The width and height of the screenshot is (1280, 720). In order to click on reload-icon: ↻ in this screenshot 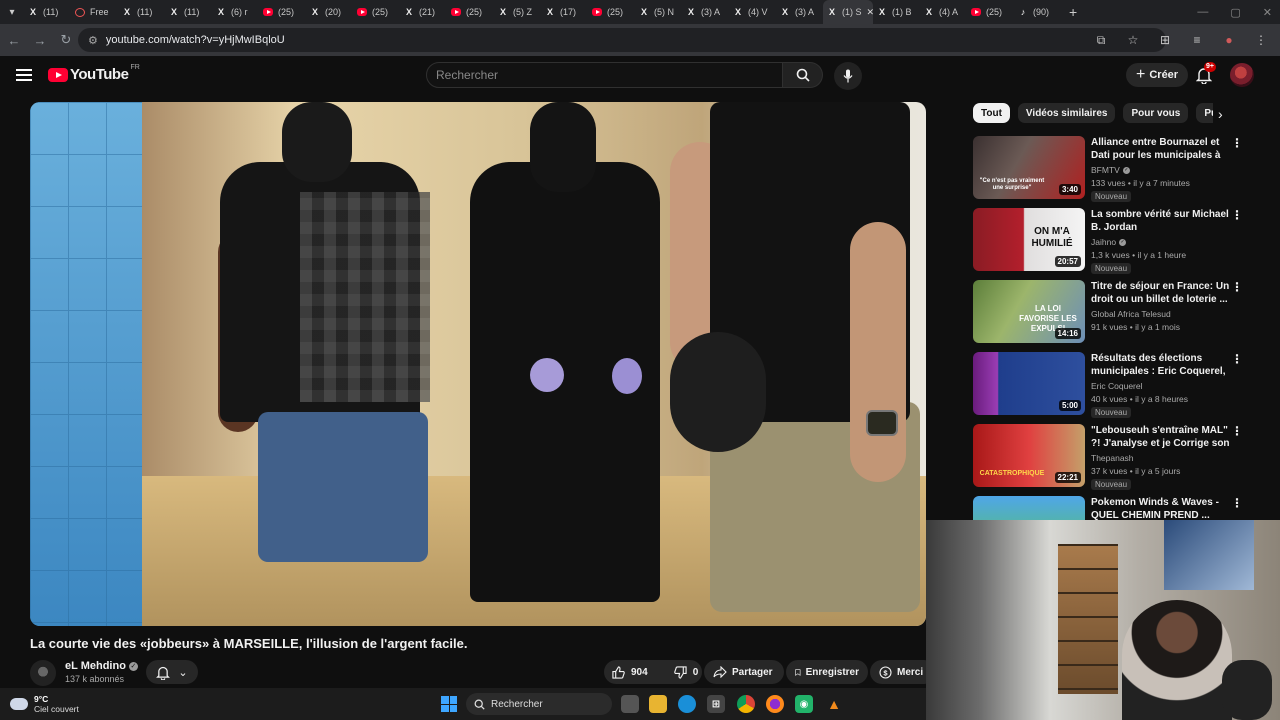, I will do `click(66, 40)`.